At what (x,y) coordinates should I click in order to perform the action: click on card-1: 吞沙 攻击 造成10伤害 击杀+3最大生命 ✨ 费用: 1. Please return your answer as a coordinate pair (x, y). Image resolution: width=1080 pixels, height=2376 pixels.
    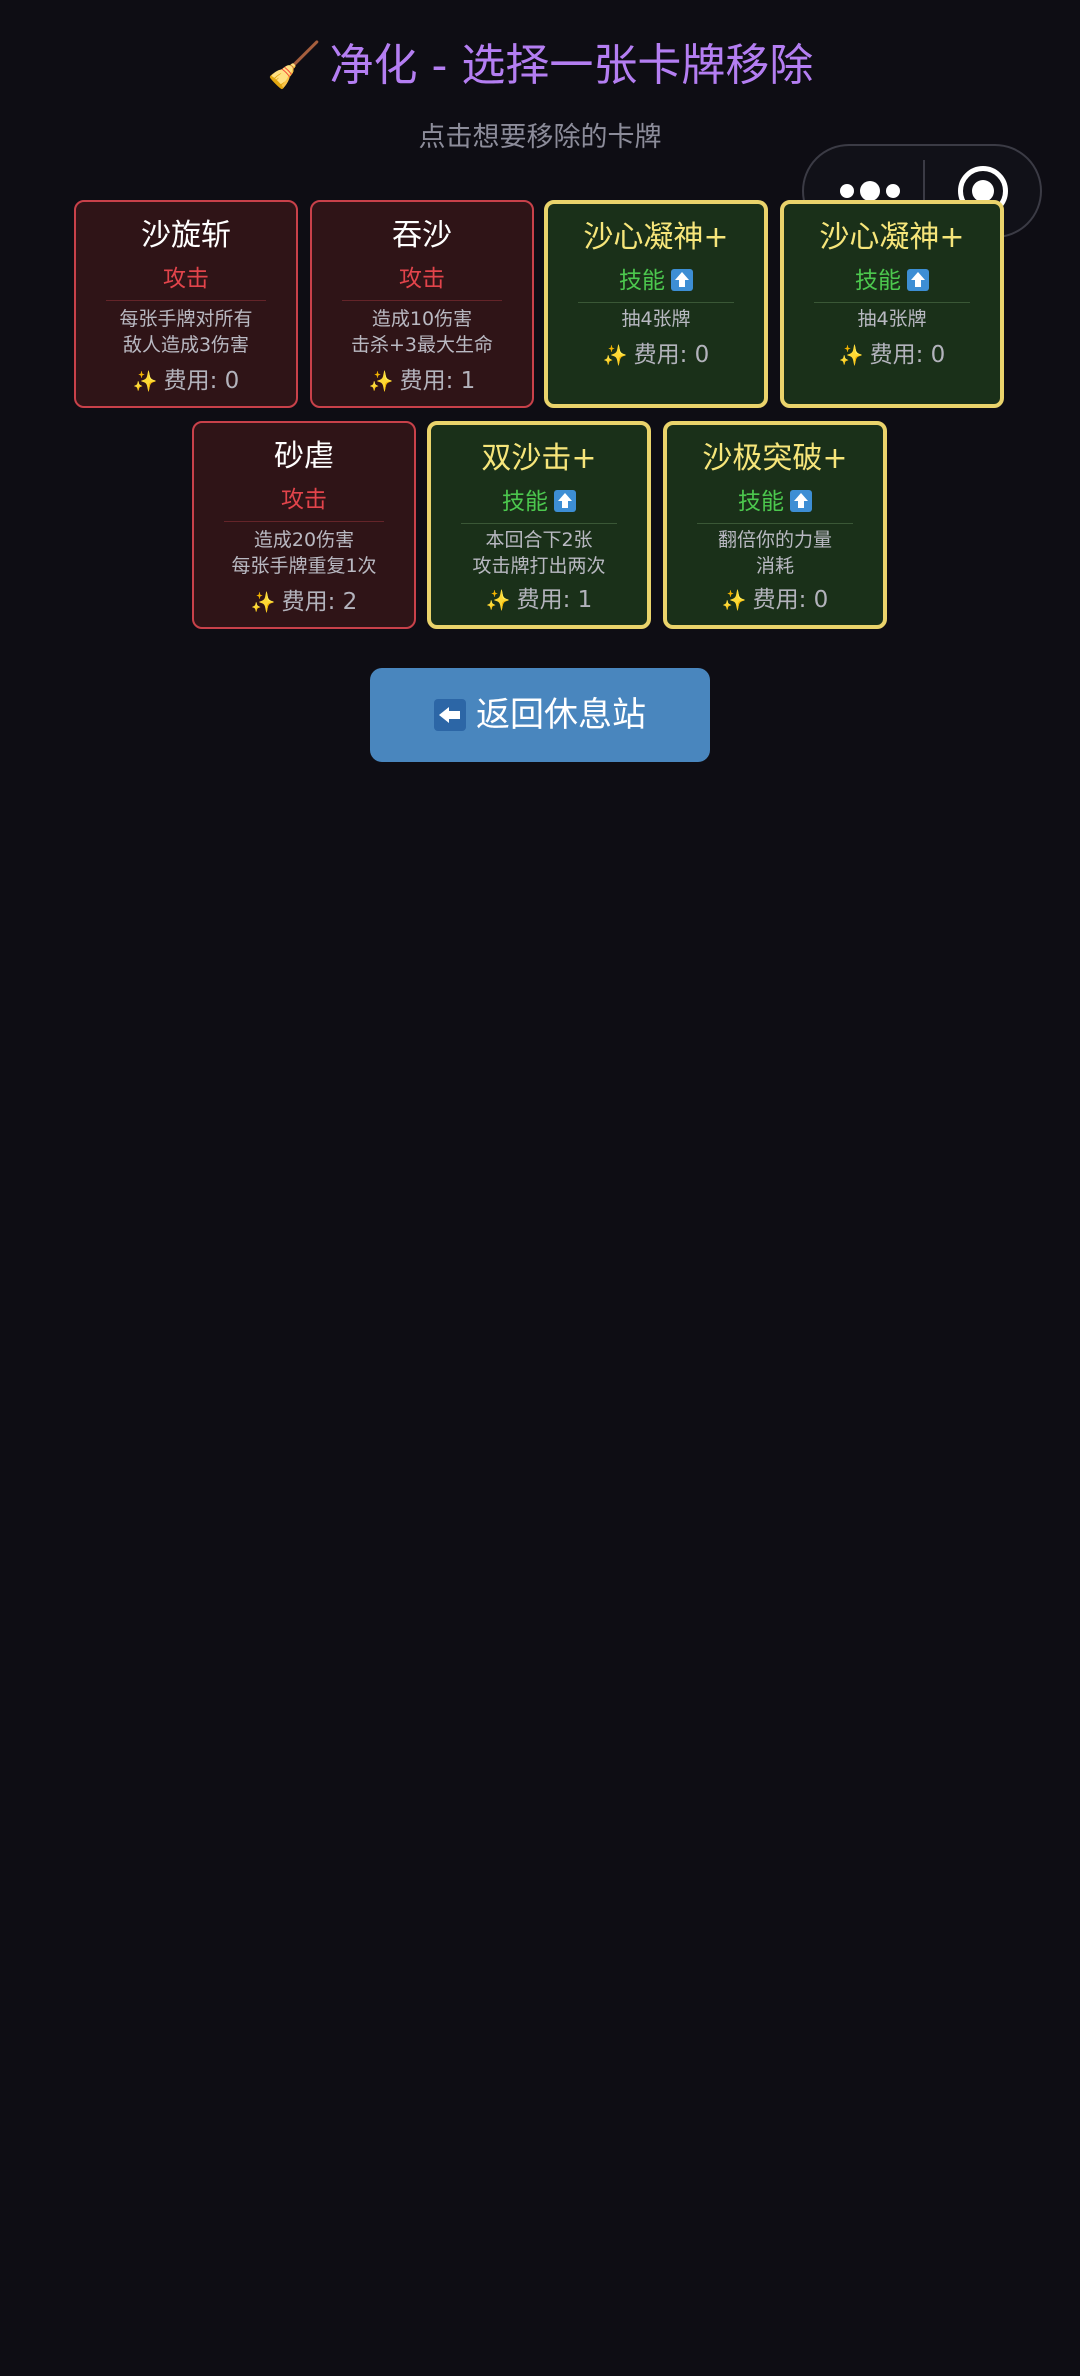
    Looking at the image, I should click on (422, 304).